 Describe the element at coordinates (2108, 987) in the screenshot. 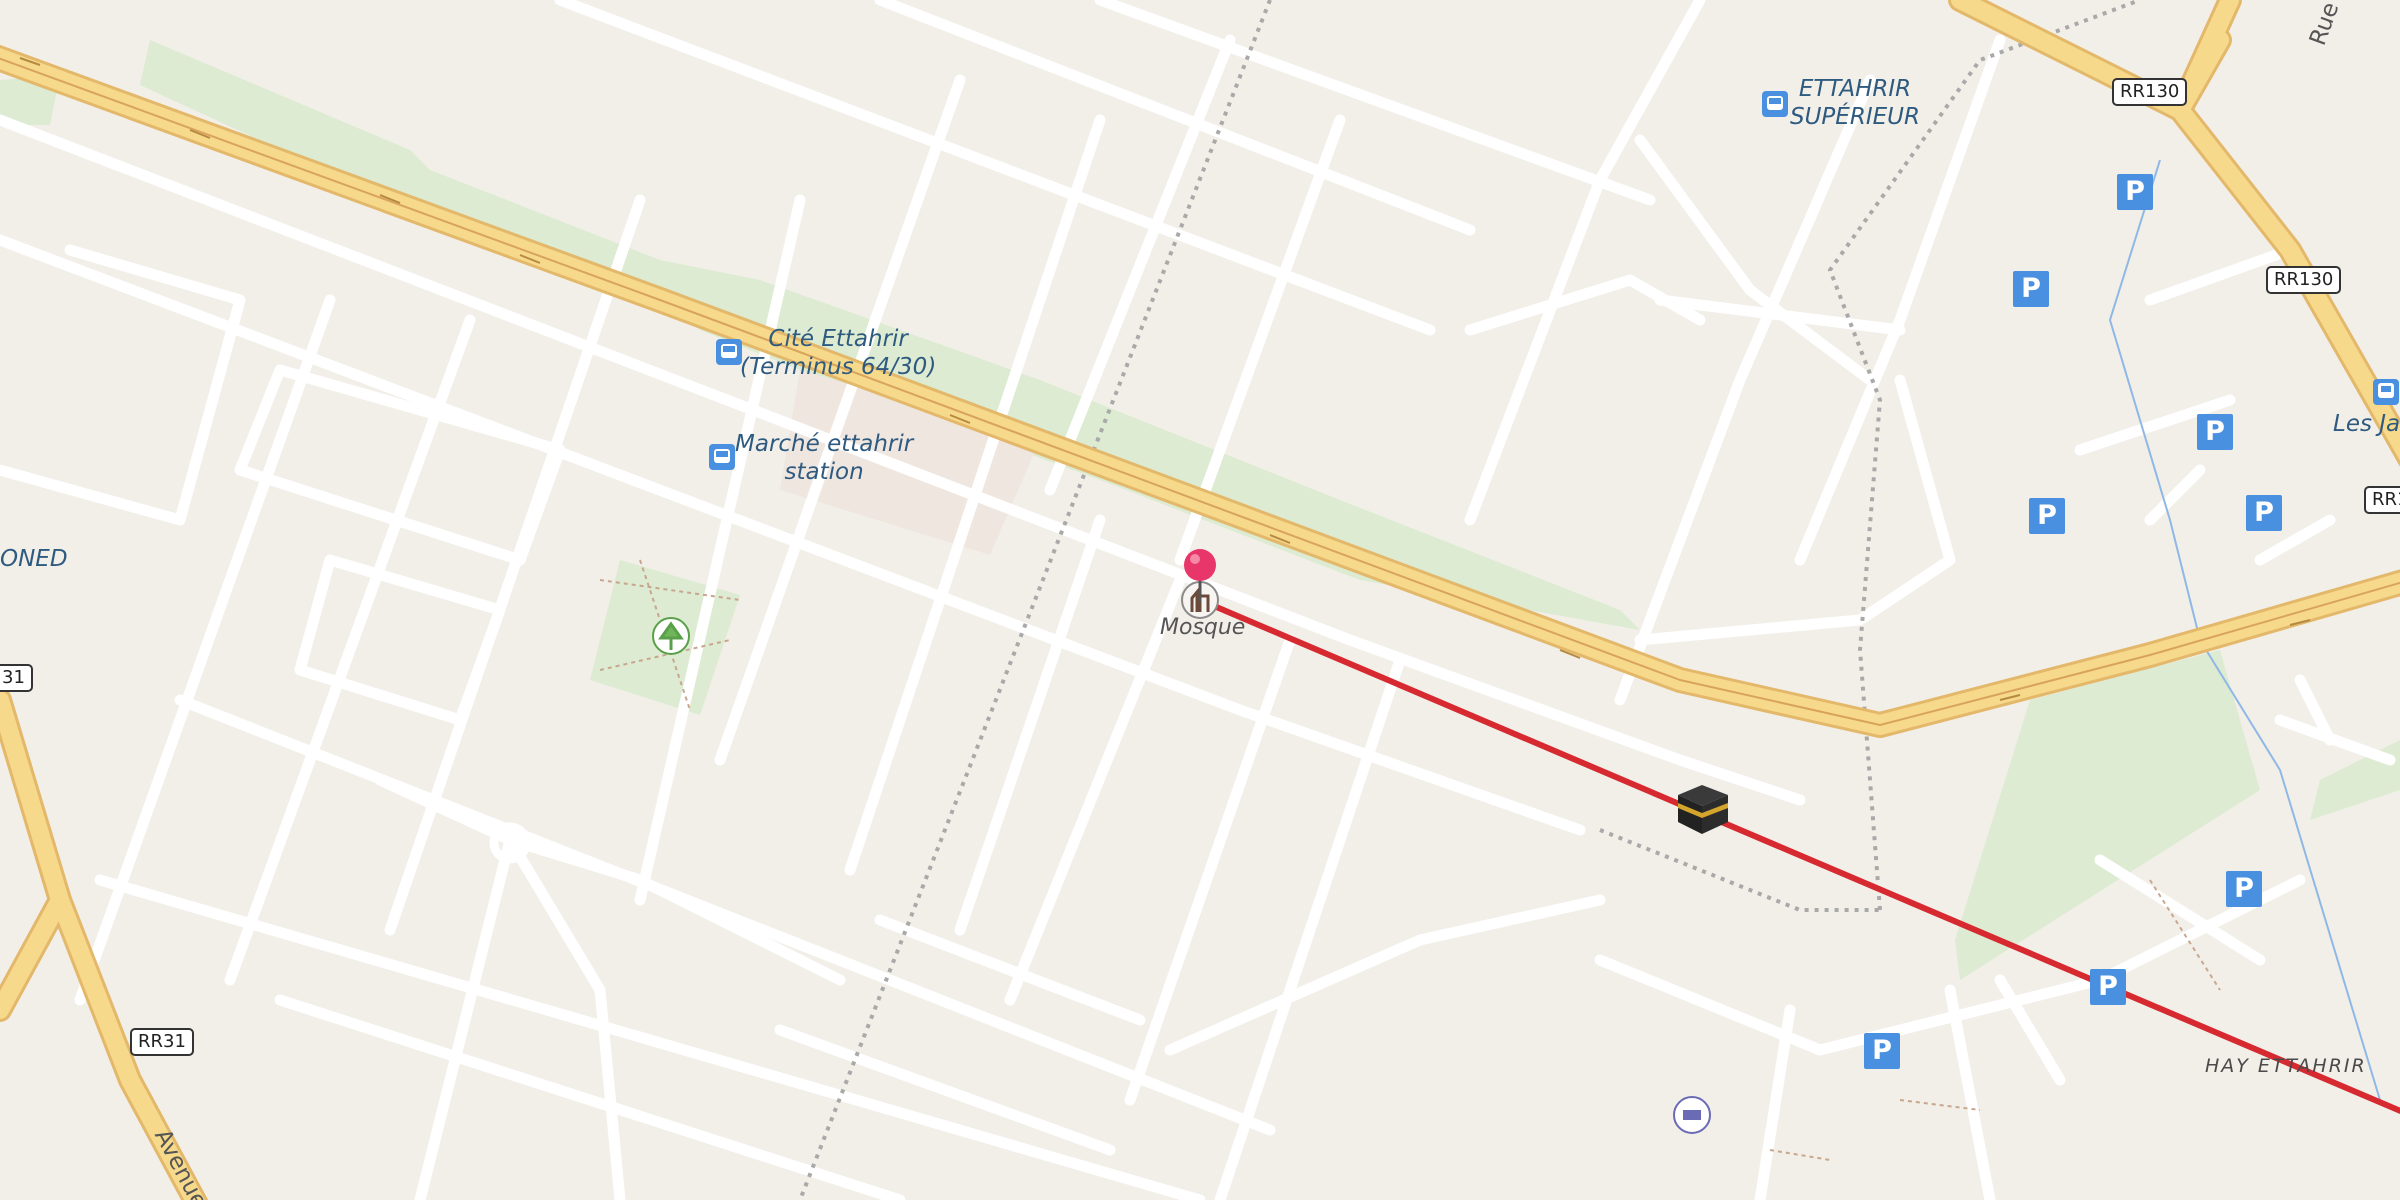

I see `parking-icon-7: P` at that location.